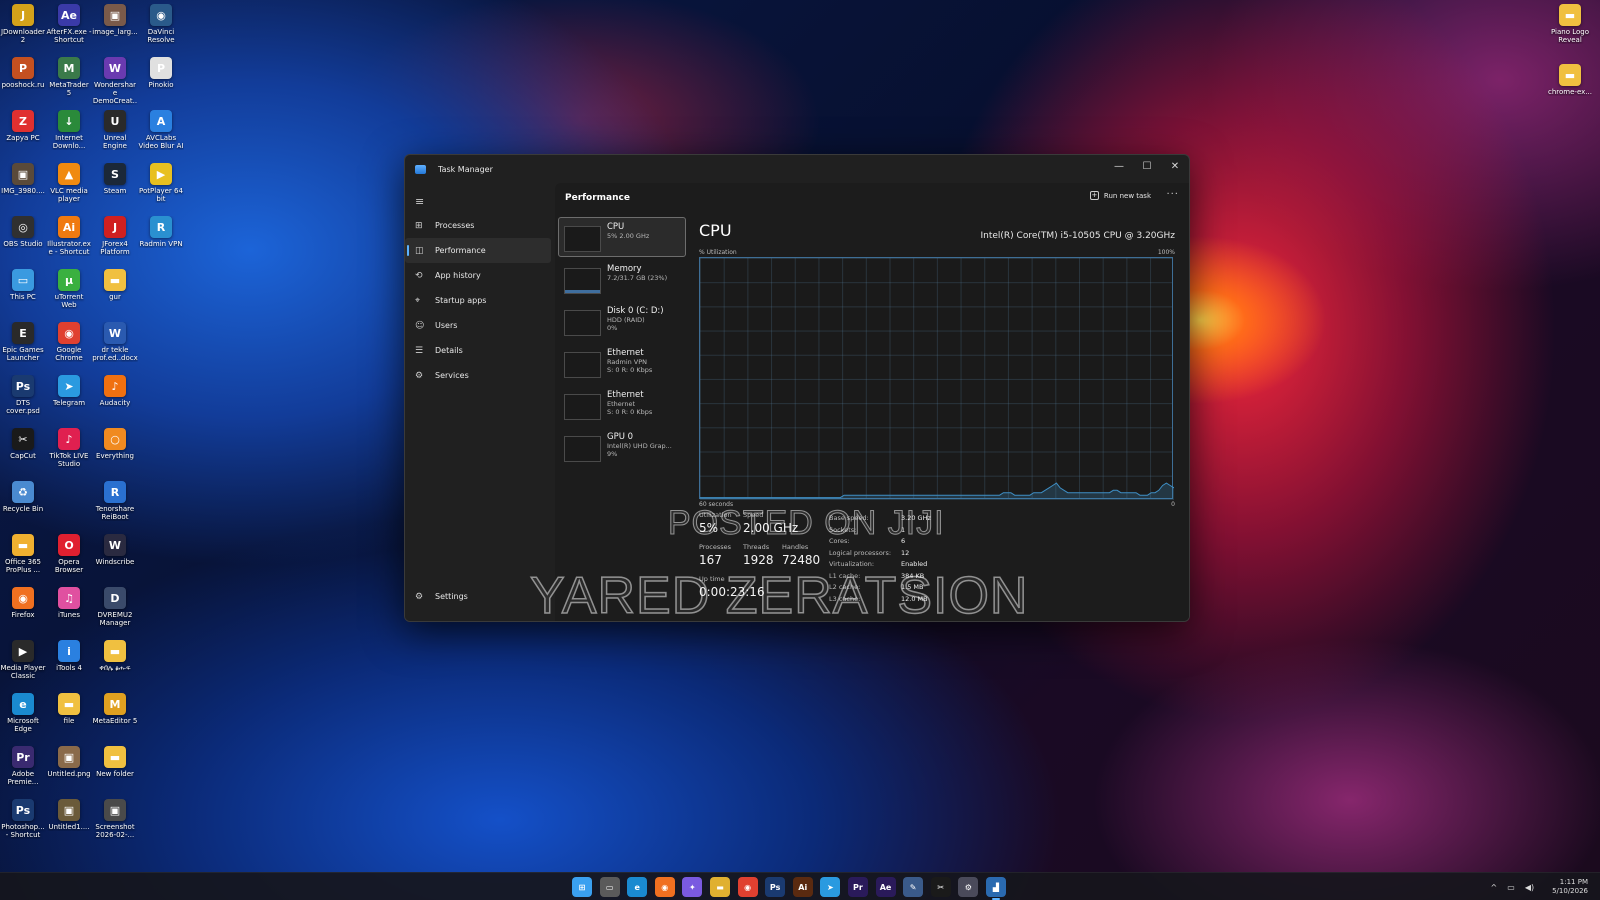 This screenshot has height=900, width=1600. I want to click on desktop-icon-pinokio: P Pinokio, so click(161, 83).